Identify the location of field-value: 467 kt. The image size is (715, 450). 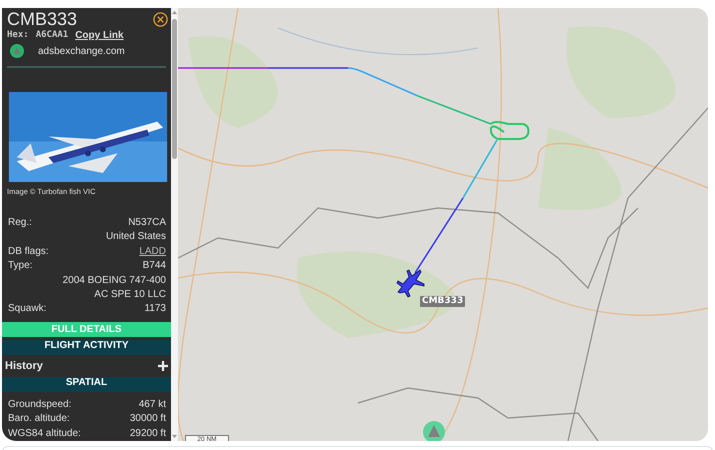
(152, 405).